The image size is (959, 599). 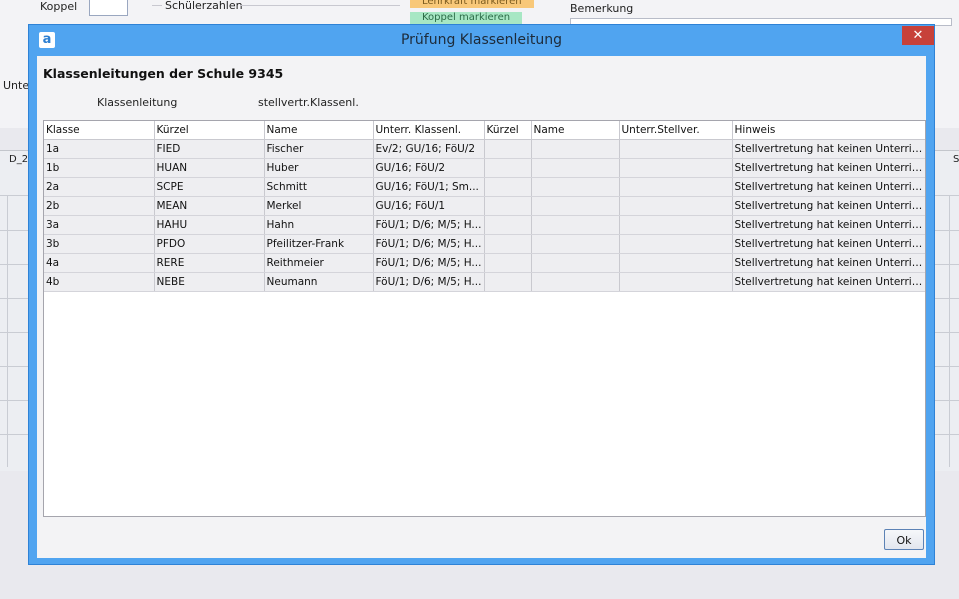 What do you see at coordinates (209, 187) in the screenshot?
I see `cell-kuerzel: SCPE` at bounding box center [209, 187].